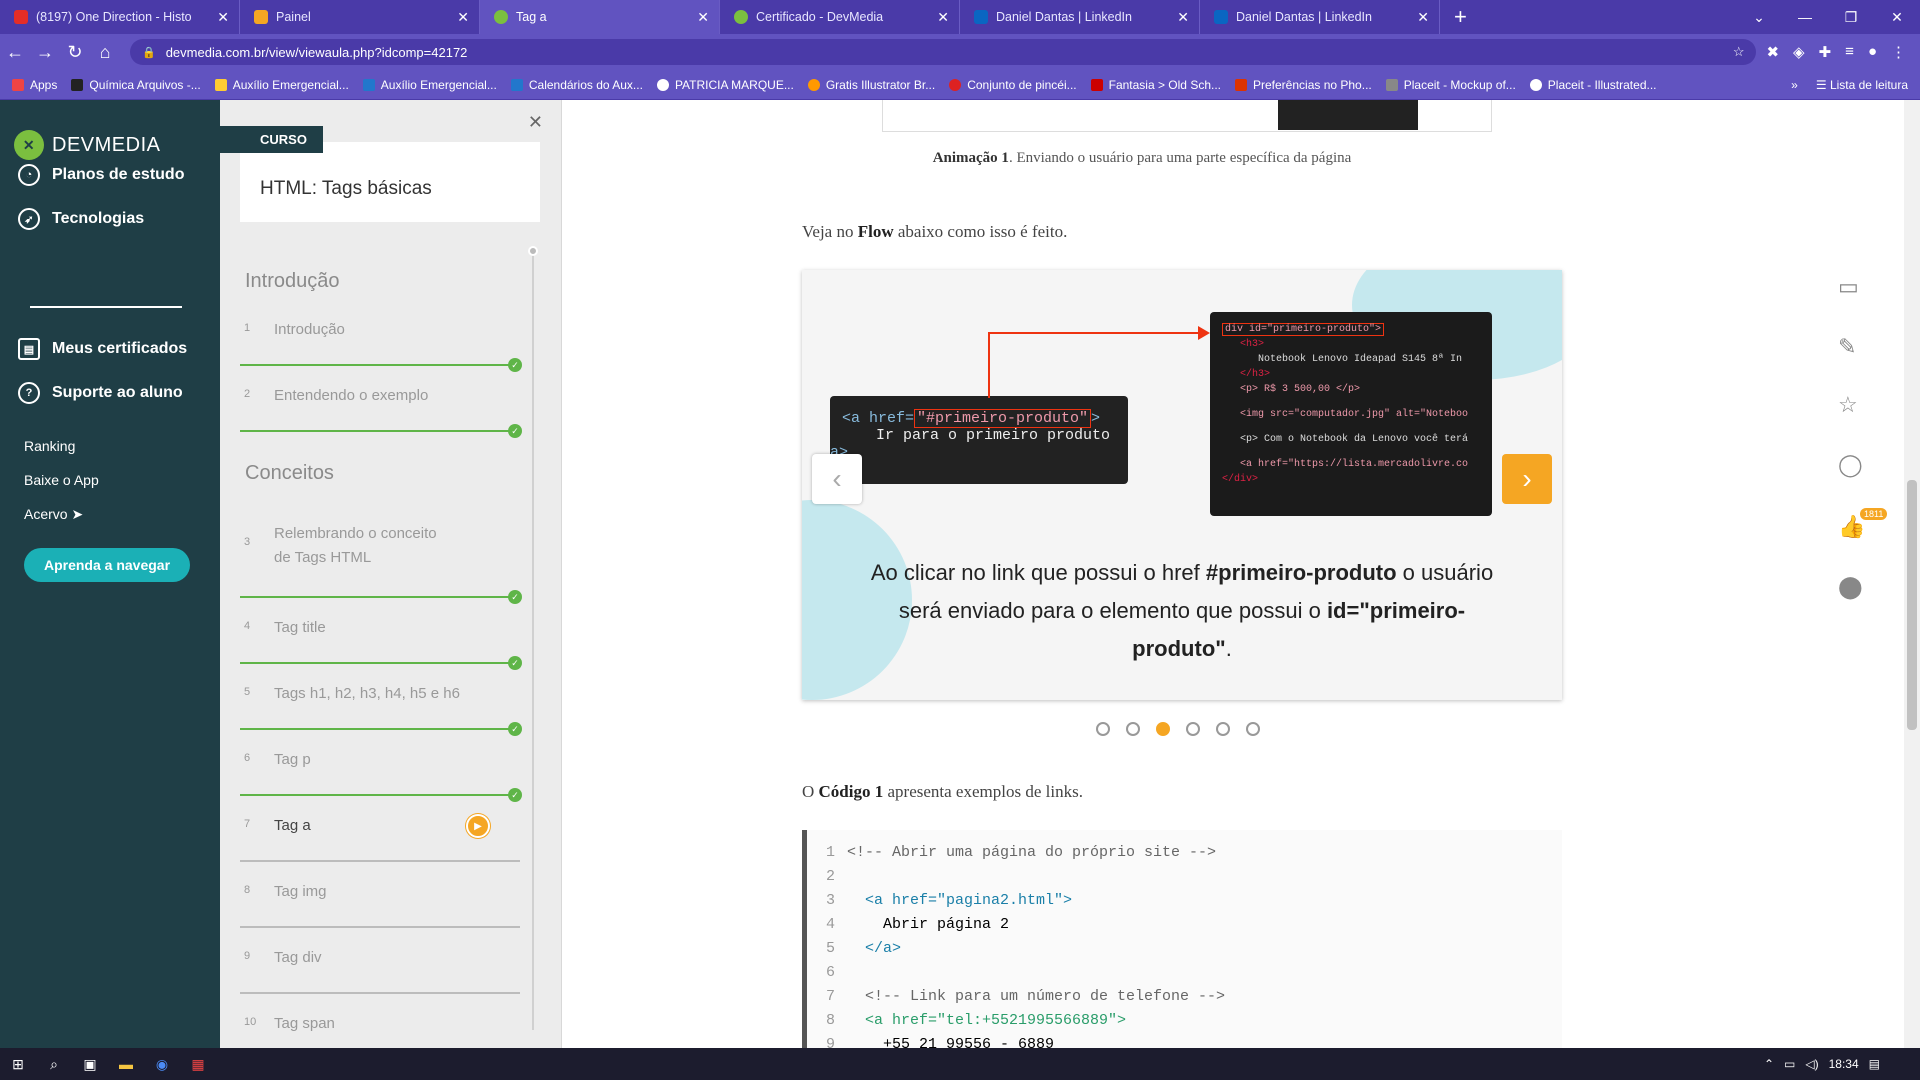 The width and height of the screenshot is (1920, 1080). Describe the element at coordinates (381, 402) in the screenshot. I see `lesson-item: 2 Entendendo o exemplo ✓` at that location.